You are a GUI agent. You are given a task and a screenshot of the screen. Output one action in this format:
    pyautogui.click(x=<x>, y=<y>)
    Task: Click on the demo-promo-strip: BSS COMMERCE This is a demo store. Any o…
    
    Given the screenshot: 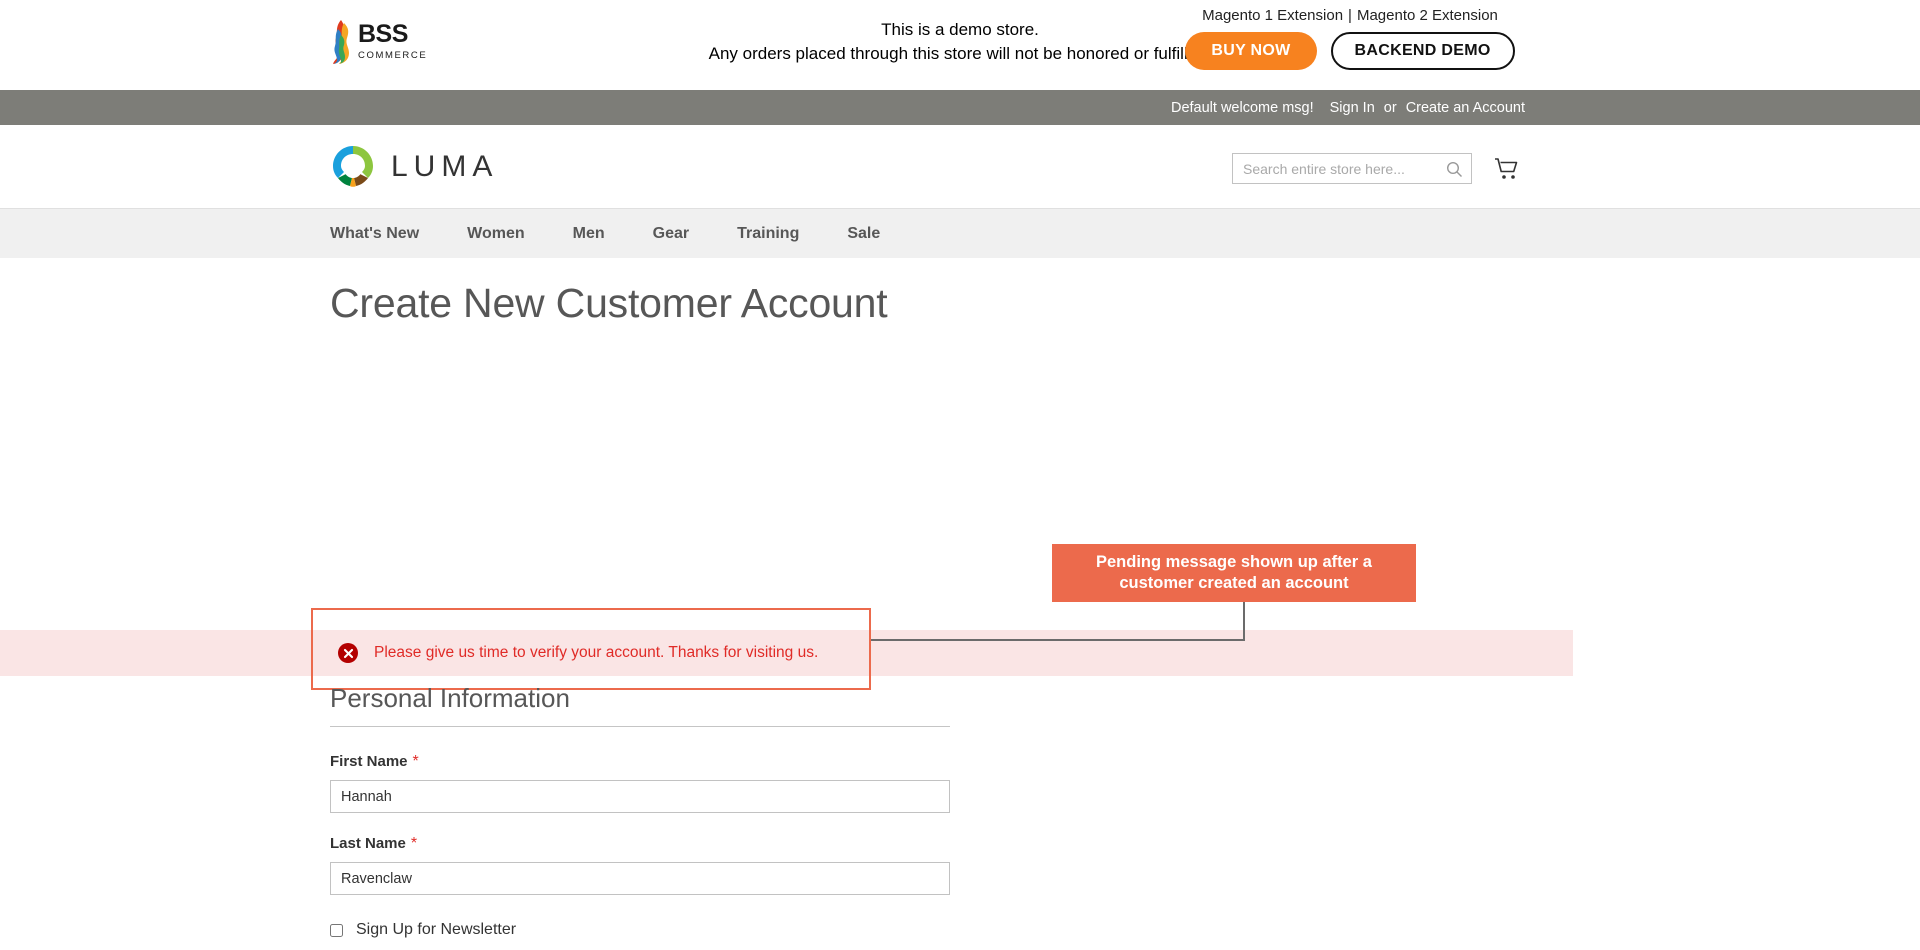 What is the action you would take?
    pyautogui.click(x=960, y=45)
    